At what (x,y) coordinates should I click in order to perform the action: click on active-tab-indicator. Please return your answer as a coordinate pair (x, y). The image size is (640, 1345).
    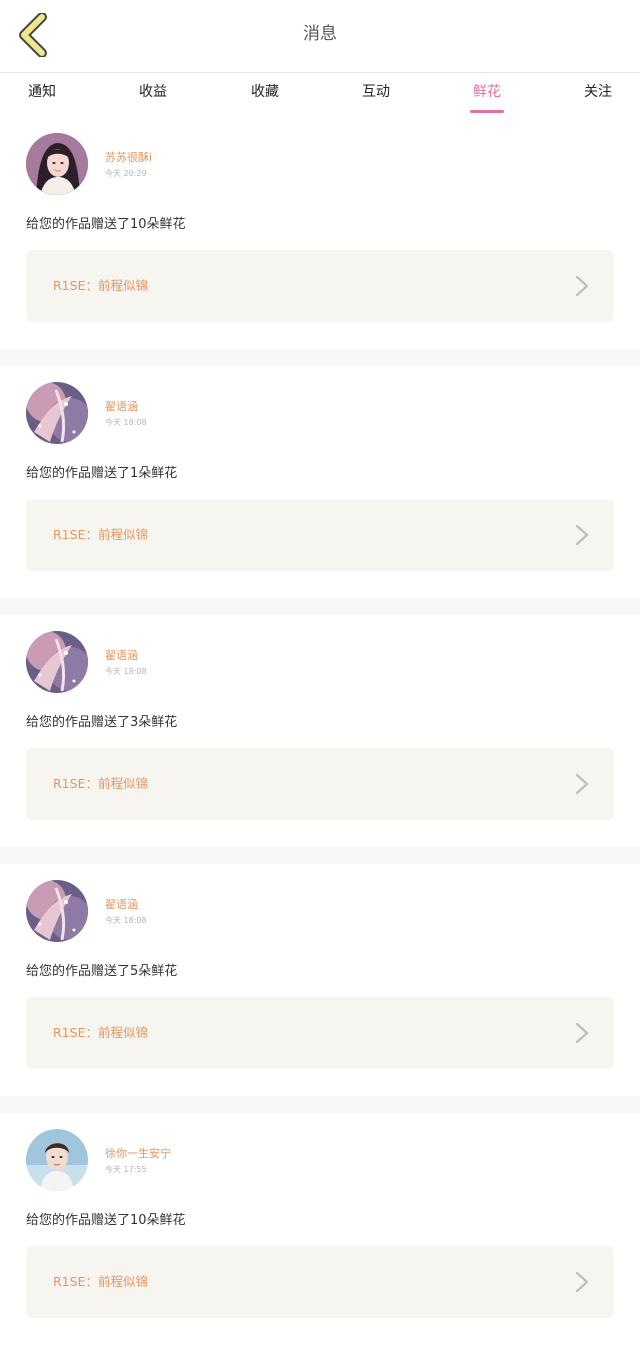
    Looking at the image, I should click on (487, 111).